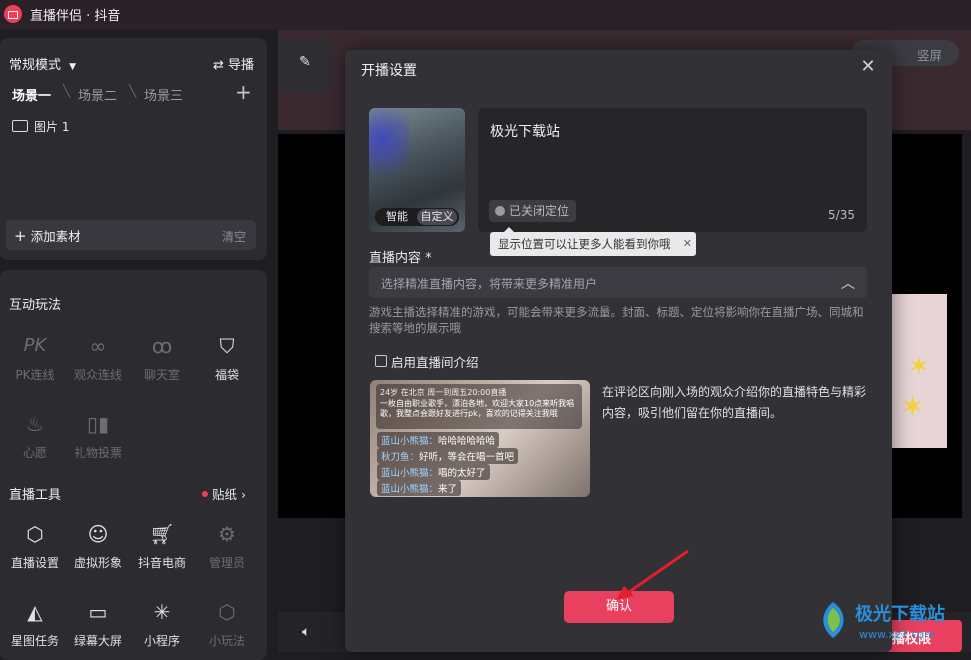 The image size is (971, 660). I want to click on lucky-bag-tool: ⛉ 福袋, so click(227, 357).